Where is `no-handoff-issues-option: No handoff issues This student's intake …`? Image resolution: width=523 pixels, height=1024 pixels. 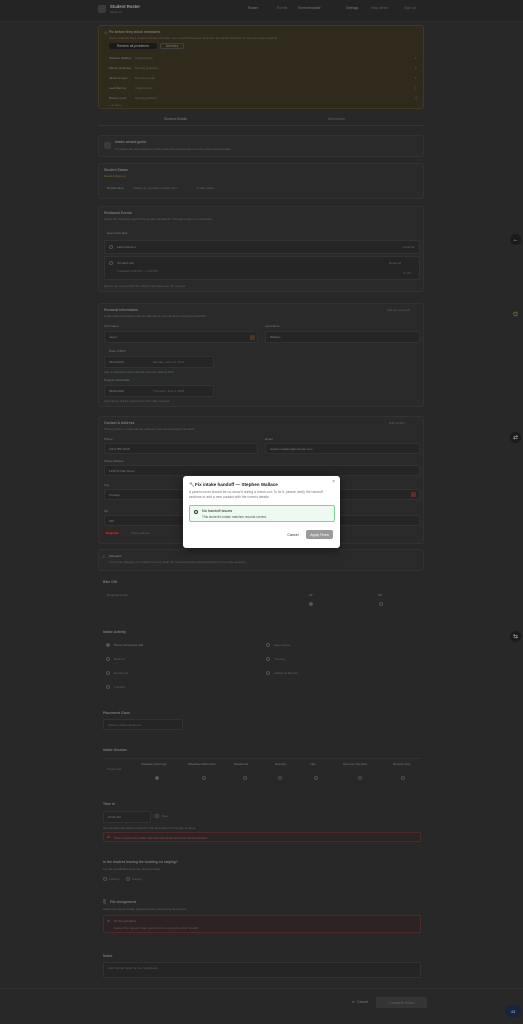
no-handoff-issues-option: No handoff issues This student's intake … is located at coordinates (262, 513).